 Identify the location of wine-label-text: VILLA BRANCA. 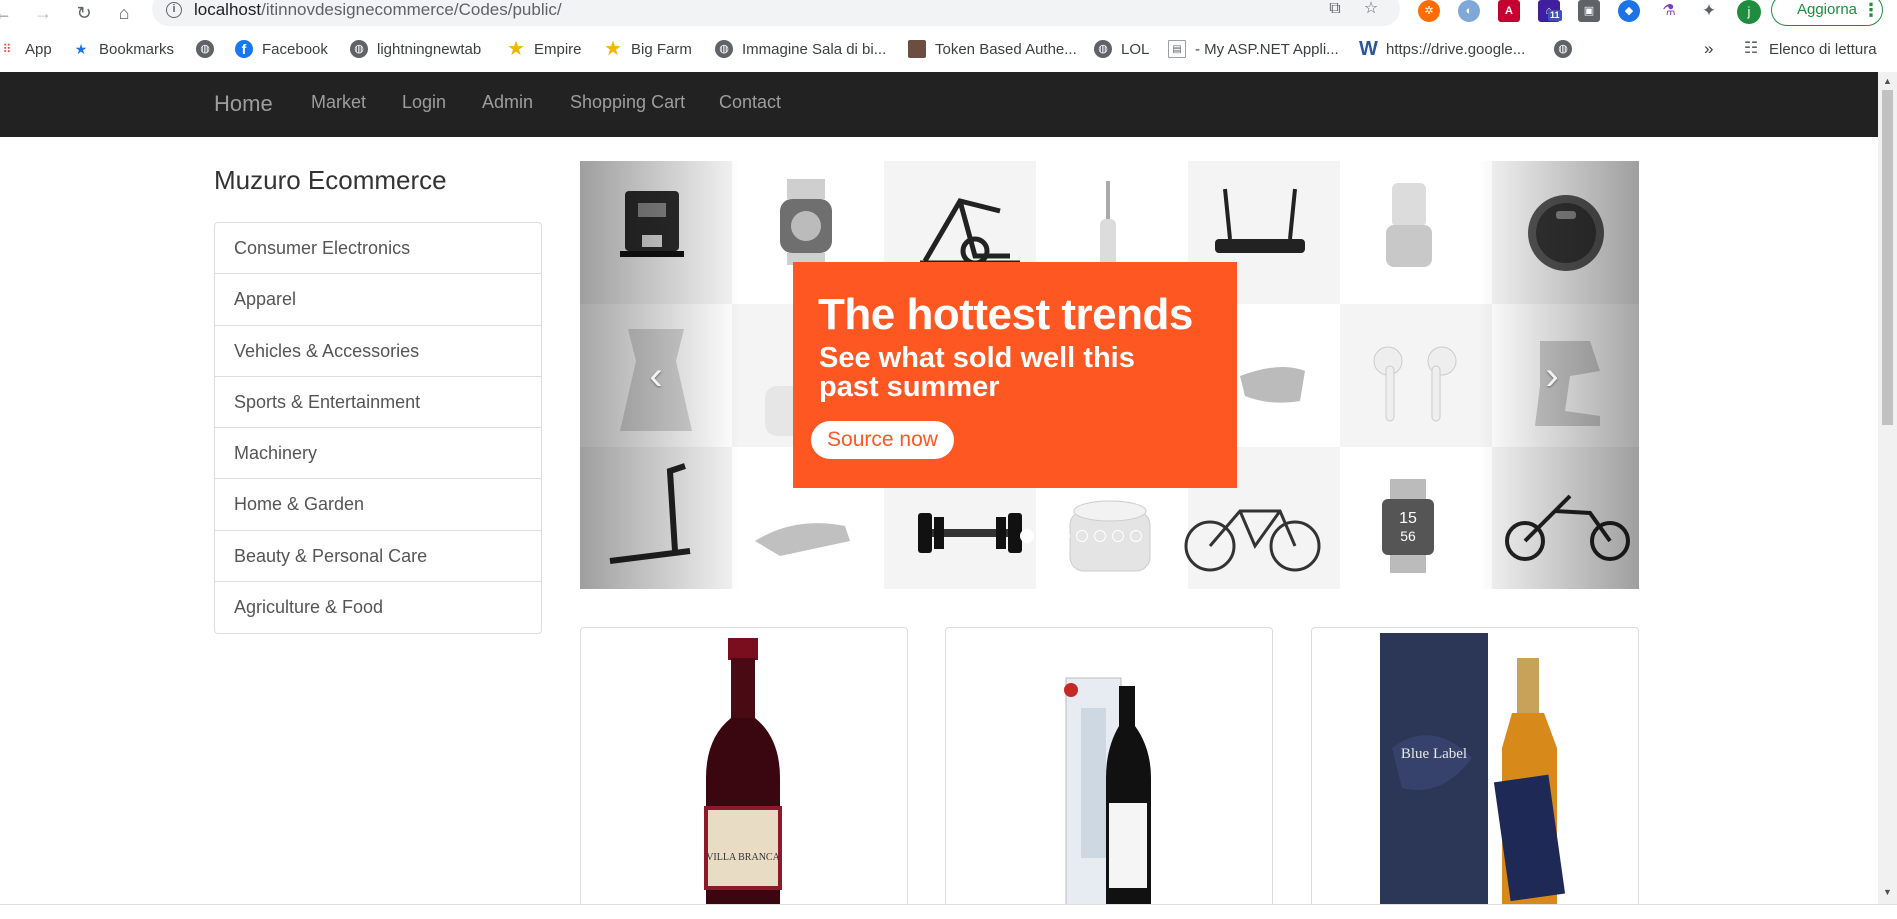
(743, 857).